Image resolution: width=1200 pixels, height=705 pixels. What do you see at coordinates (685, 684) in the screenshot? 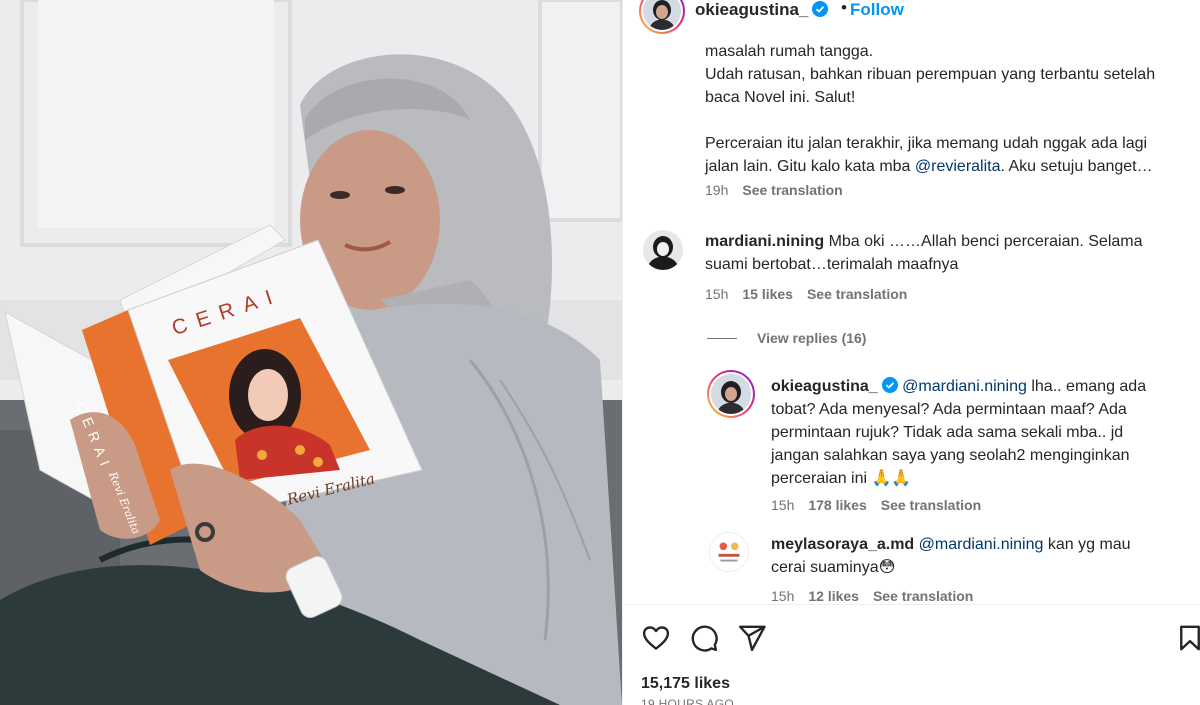
I see `post-likes-count: 15,175 likes` at bounding box center [685, 684].